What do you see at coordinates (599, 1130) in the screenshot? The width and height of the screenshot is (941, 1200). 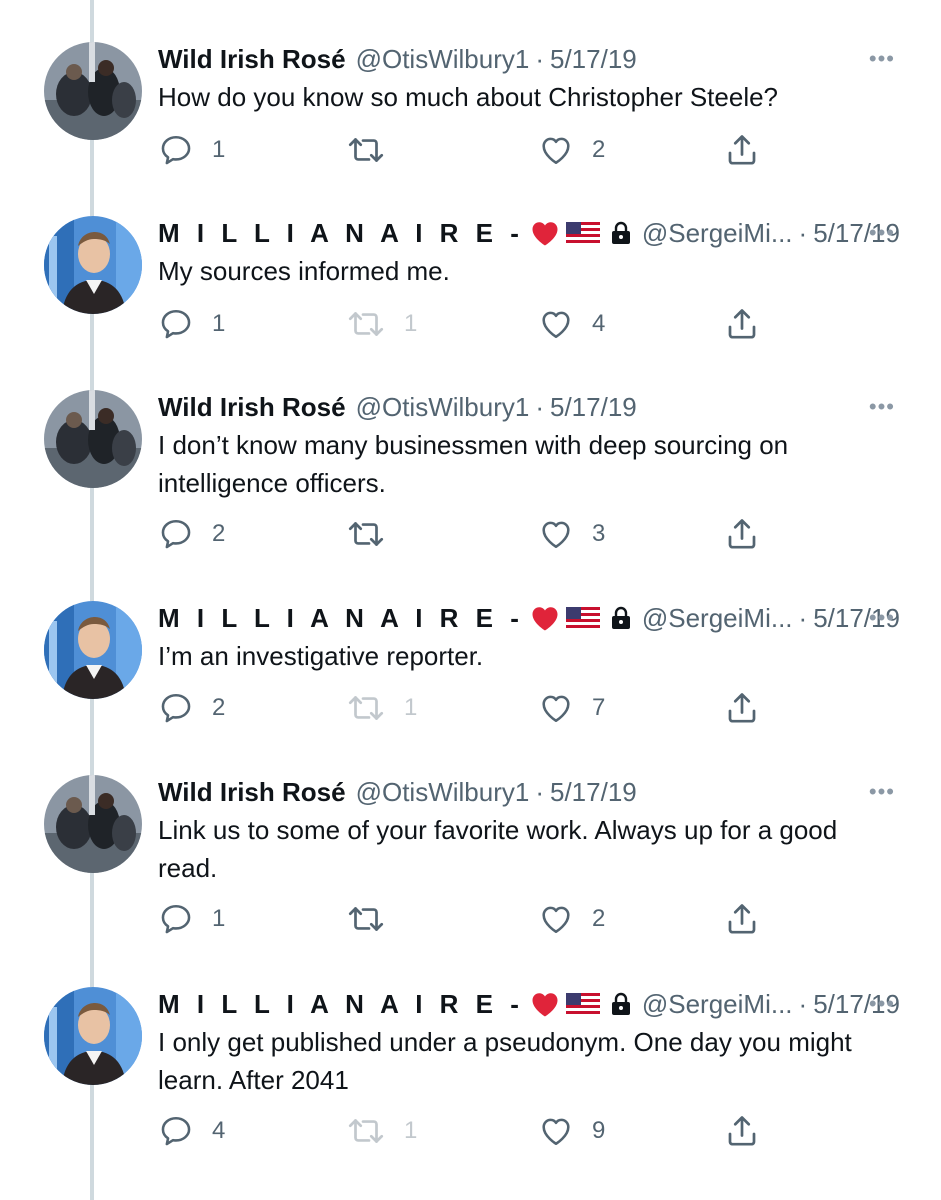 I see `like-count: 9` at bounding box center [599, 1130].